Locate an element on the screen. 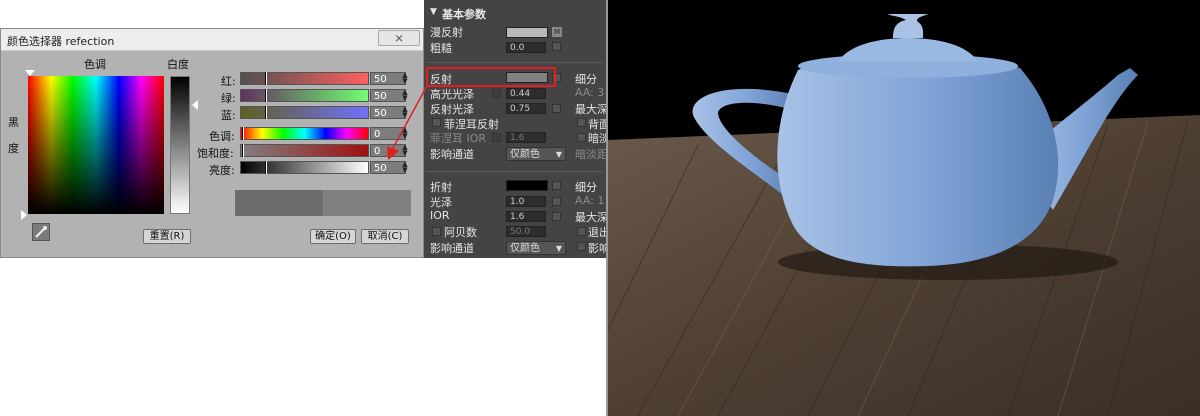 The height and width of the screenshot is (416, 1200). saturation-slider-marker is located at coordinates (243, 150).